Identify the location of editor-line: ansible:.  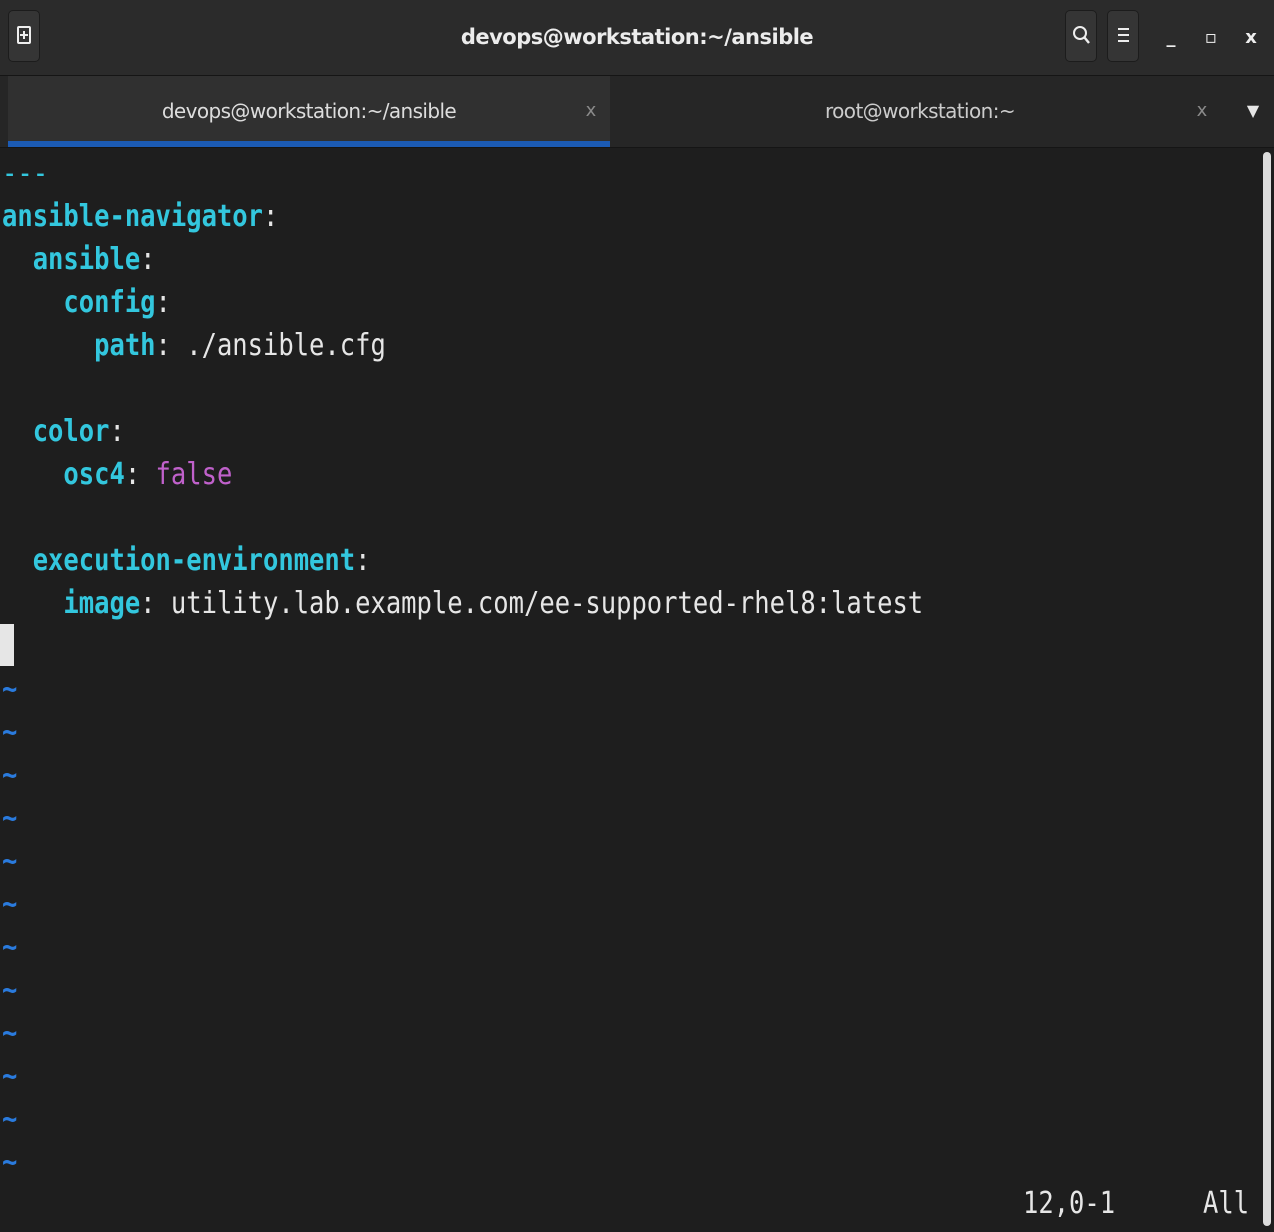
(94, 259).